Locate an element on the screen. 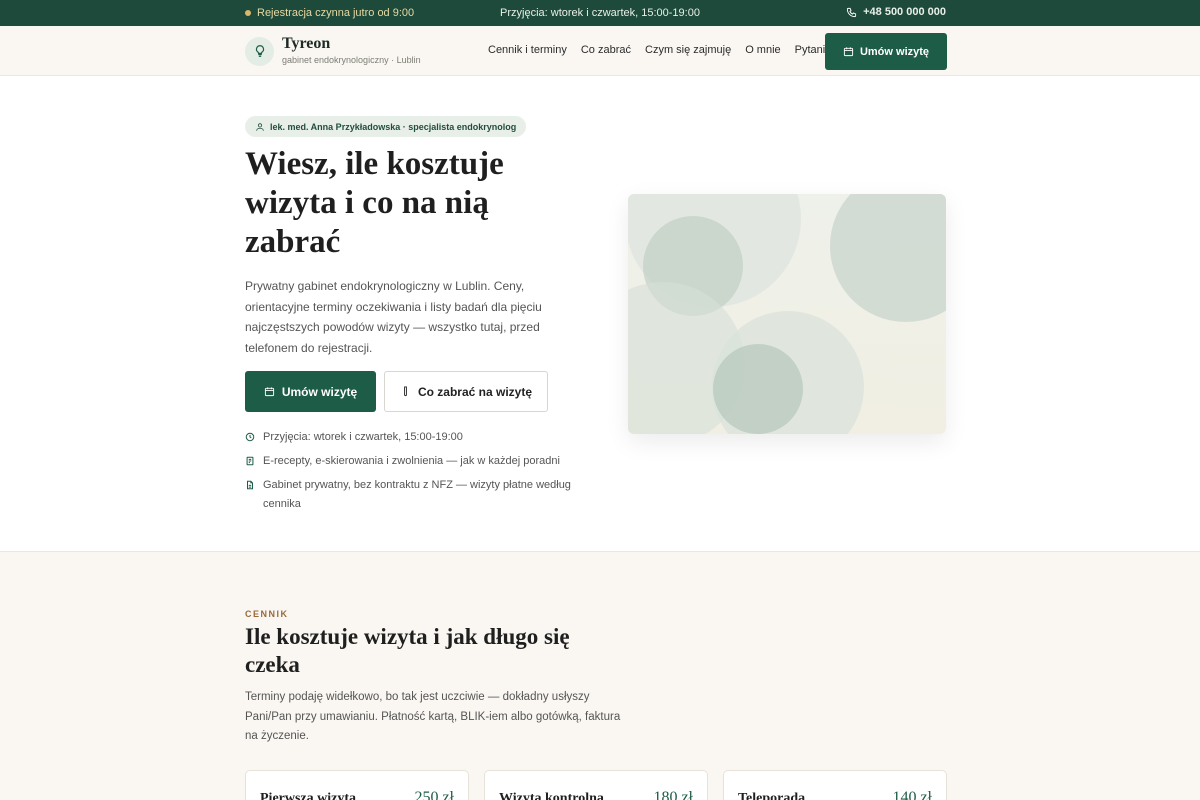  price-card-follow-up: Wizyta kontrolna 180 zł is located at coordinates (596, 785).